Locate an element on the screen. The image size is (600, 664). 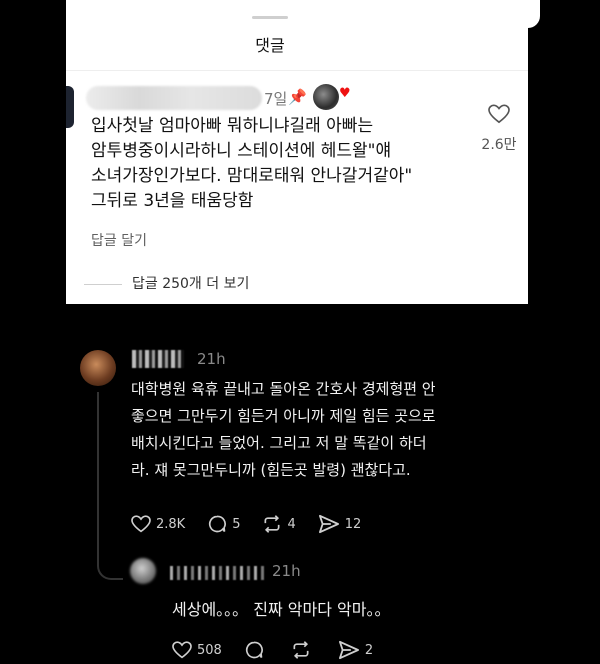
creator-avatar is located at coordinates (326, 97).